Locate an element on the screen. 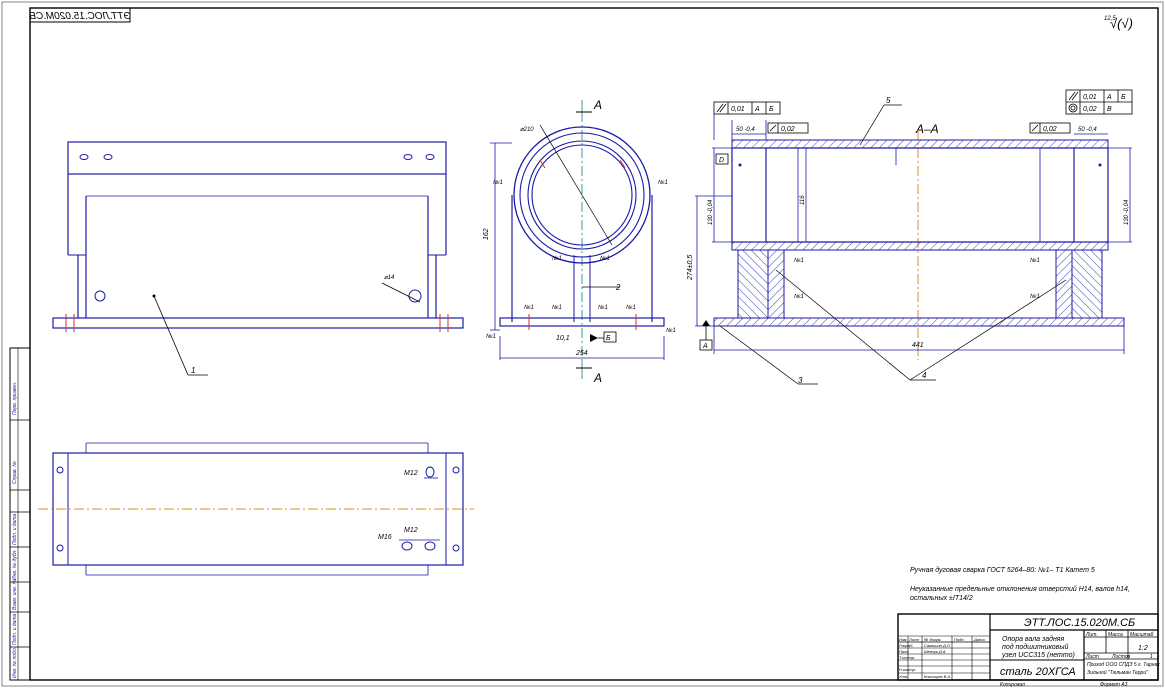 The image size is (1165, 688). note-line-3: остальных ±IT14/2 is located at coordinates (941, 598).